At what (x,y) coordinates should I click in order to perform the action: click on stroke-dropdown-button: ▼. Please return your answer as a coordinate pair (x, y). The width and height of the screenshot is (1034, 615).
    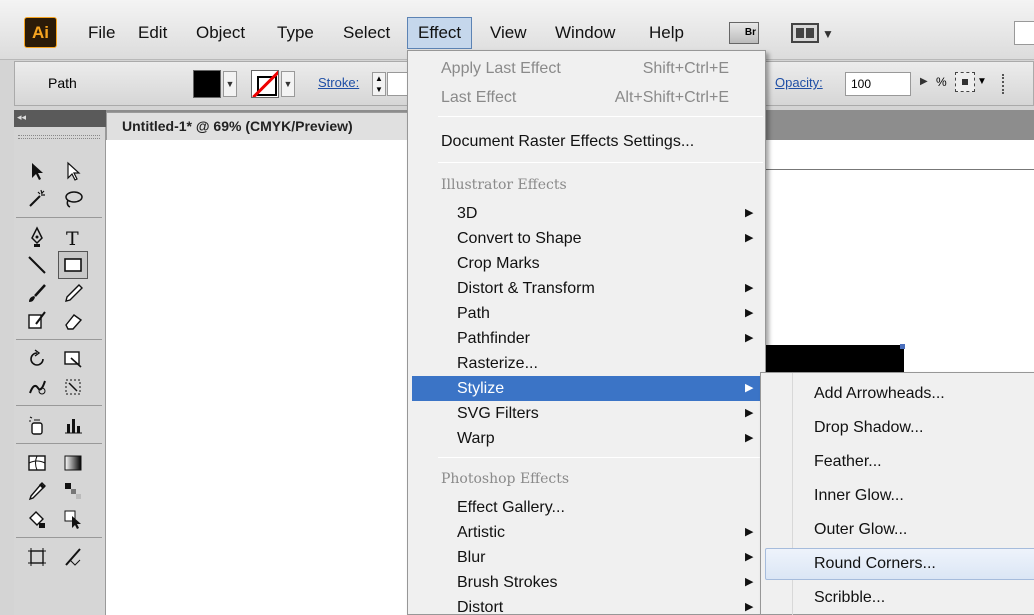
    Looking at the image, I should click on (288, 84).